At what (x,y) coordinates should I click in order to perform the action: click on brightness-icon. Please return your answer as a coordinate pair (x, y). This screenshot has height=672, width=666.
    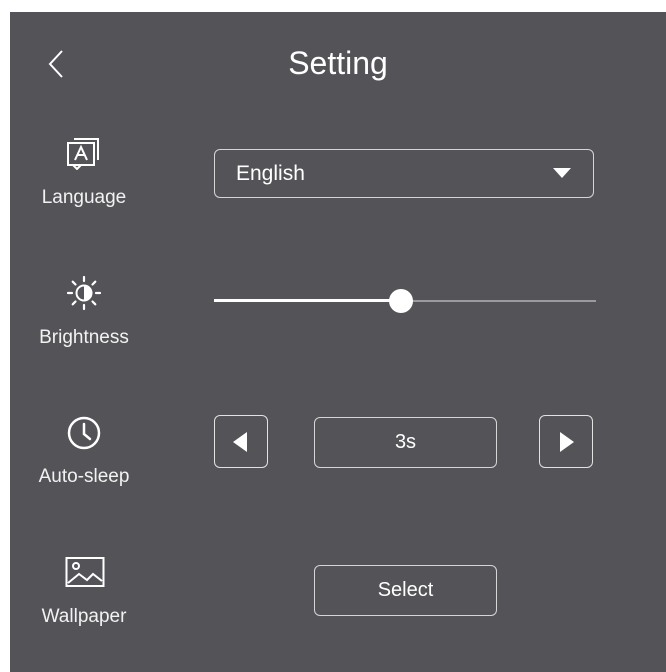
    Looking at the image, I should click on (84, 293).